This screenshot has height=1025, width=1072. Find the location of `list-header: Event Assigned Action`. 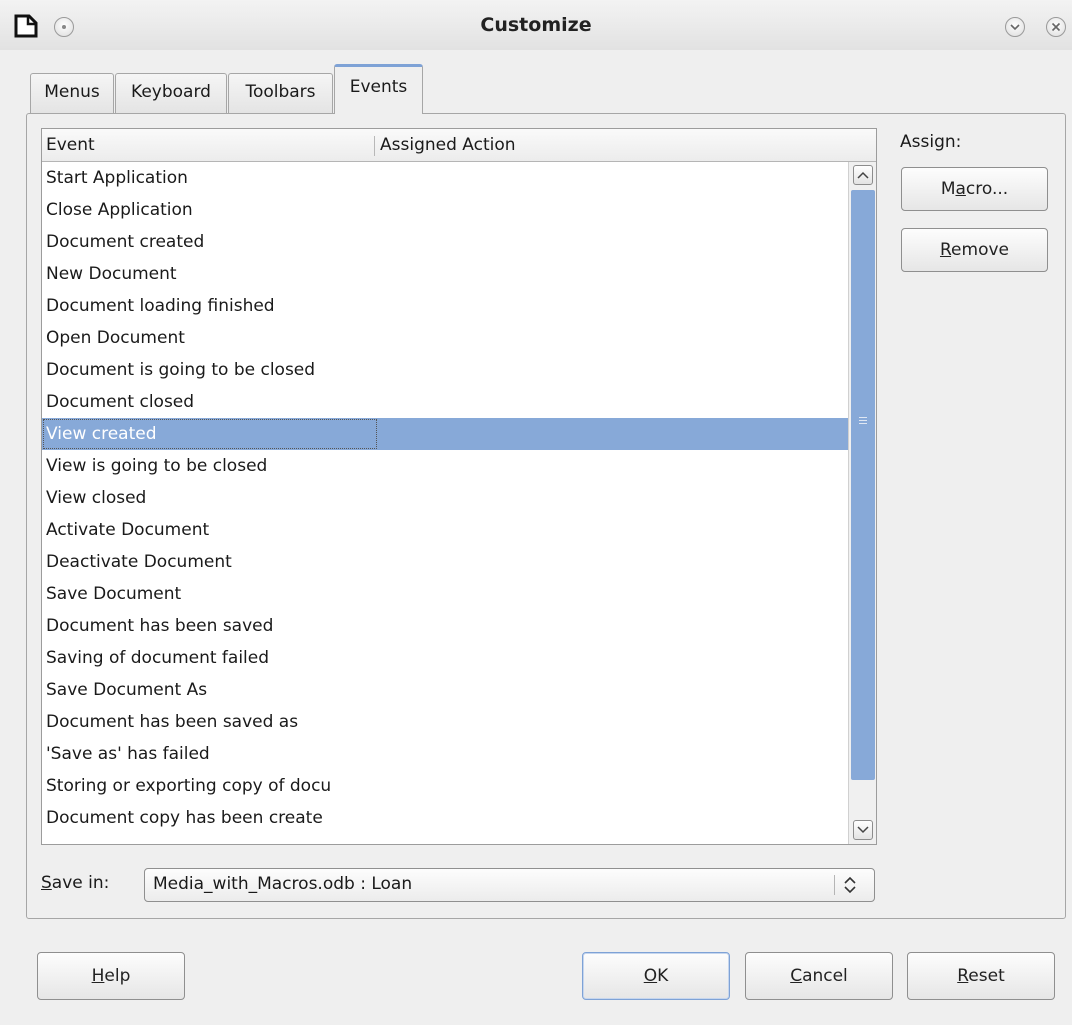

list-header: Event Assigned Action is located at coordinates (459, 145).